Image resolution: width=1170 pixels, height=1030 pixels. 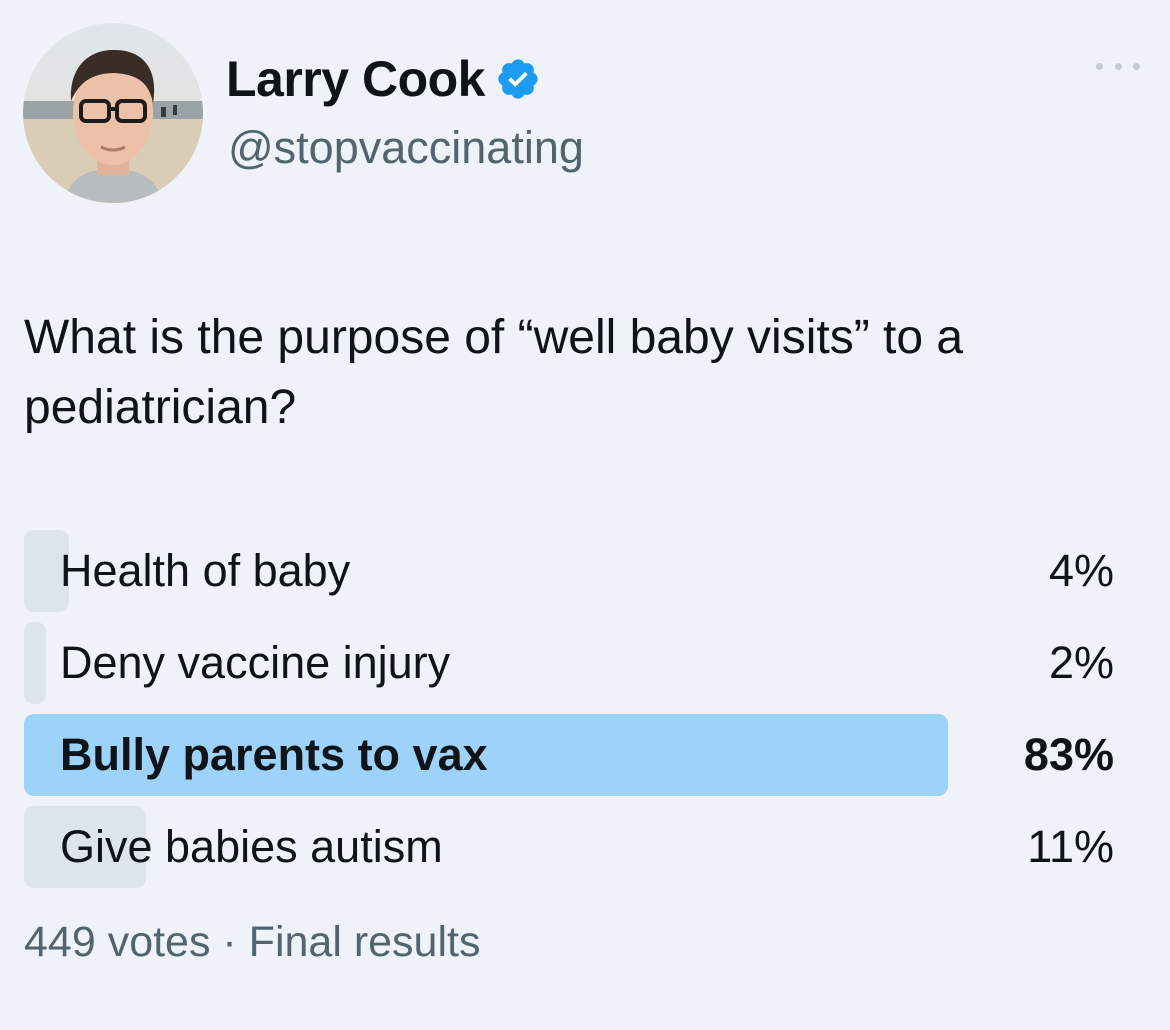 I want to click on author-name-row: Larry Cook, so click(x=383, y=79).